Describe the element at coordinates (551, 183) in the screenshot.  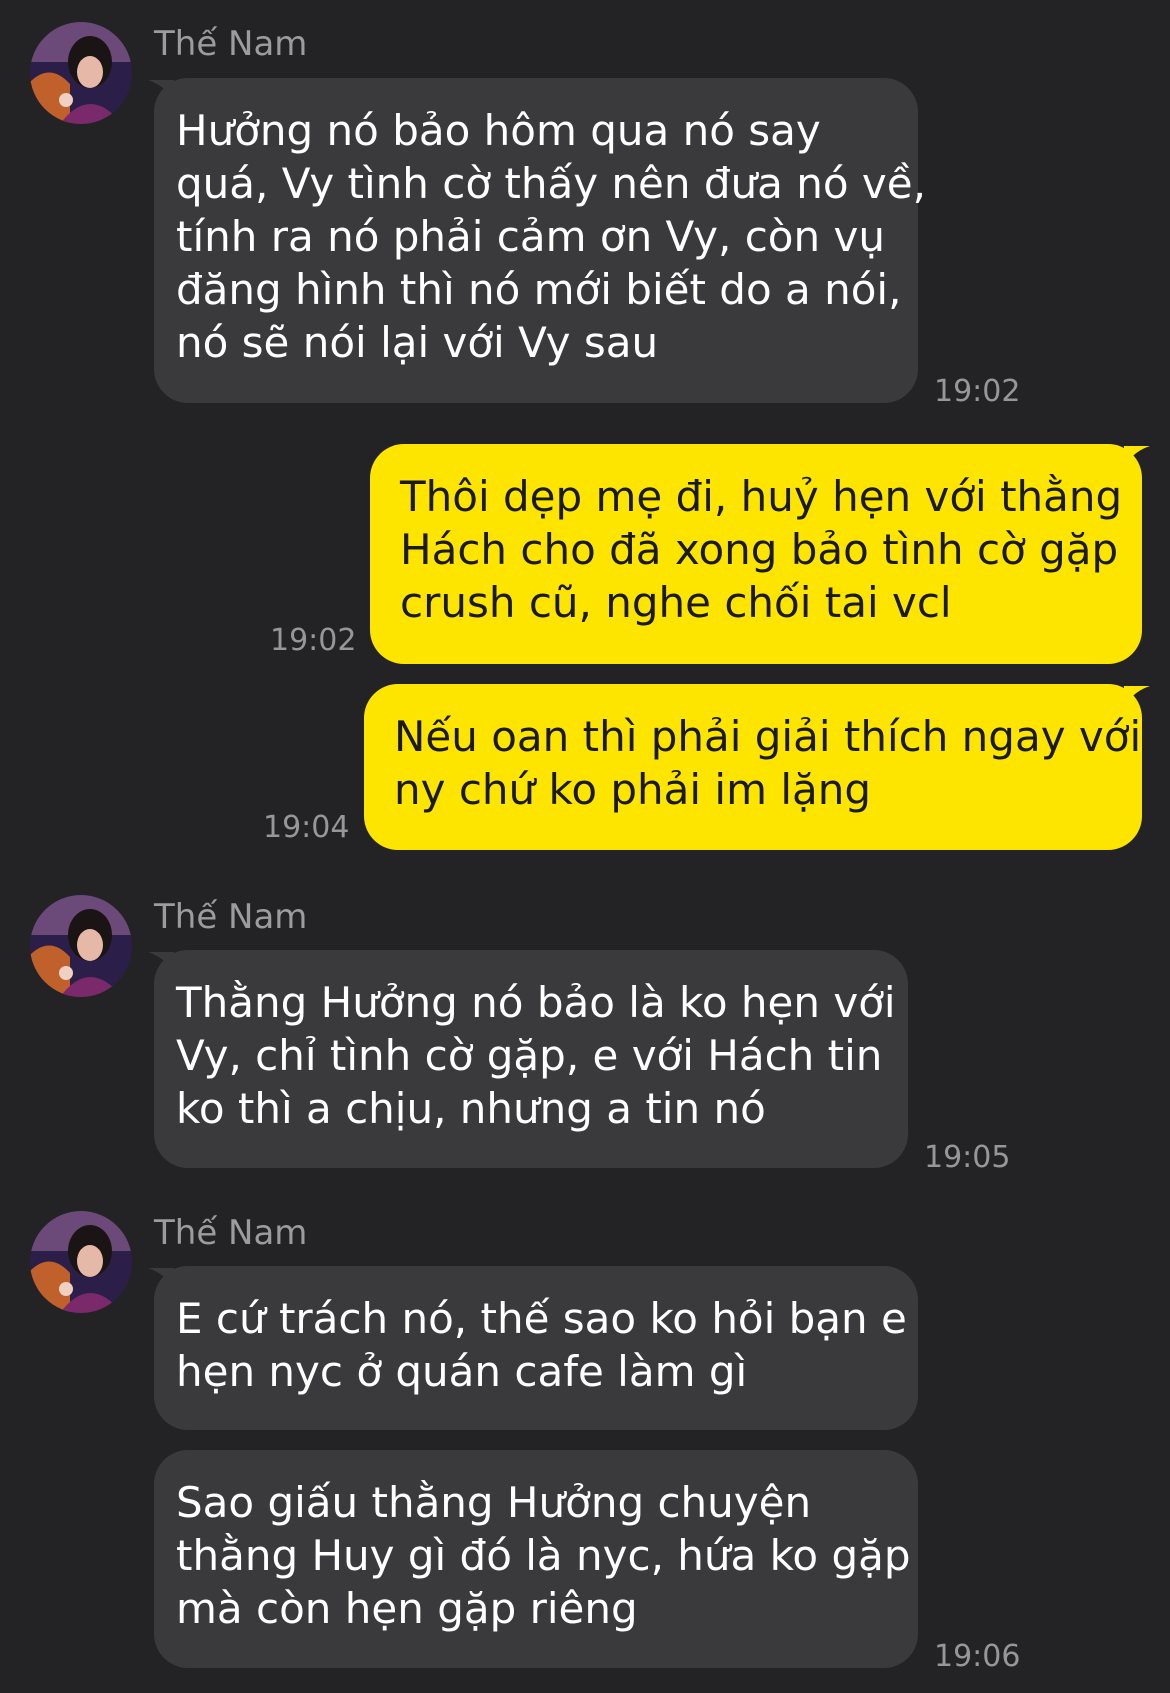
I see `message-text-line: quá, Vy tình cờ thấy nên đưa nó về,` at that location.